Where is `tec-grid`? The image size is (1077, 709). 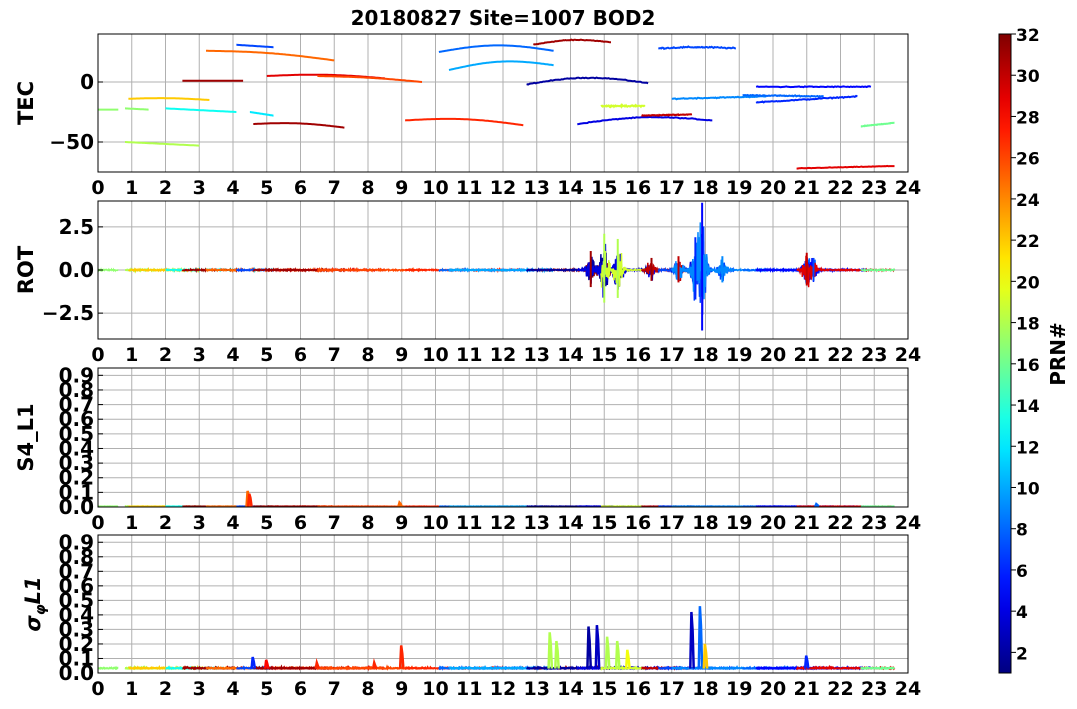 tec-grid is located at coordinates (503, 103).